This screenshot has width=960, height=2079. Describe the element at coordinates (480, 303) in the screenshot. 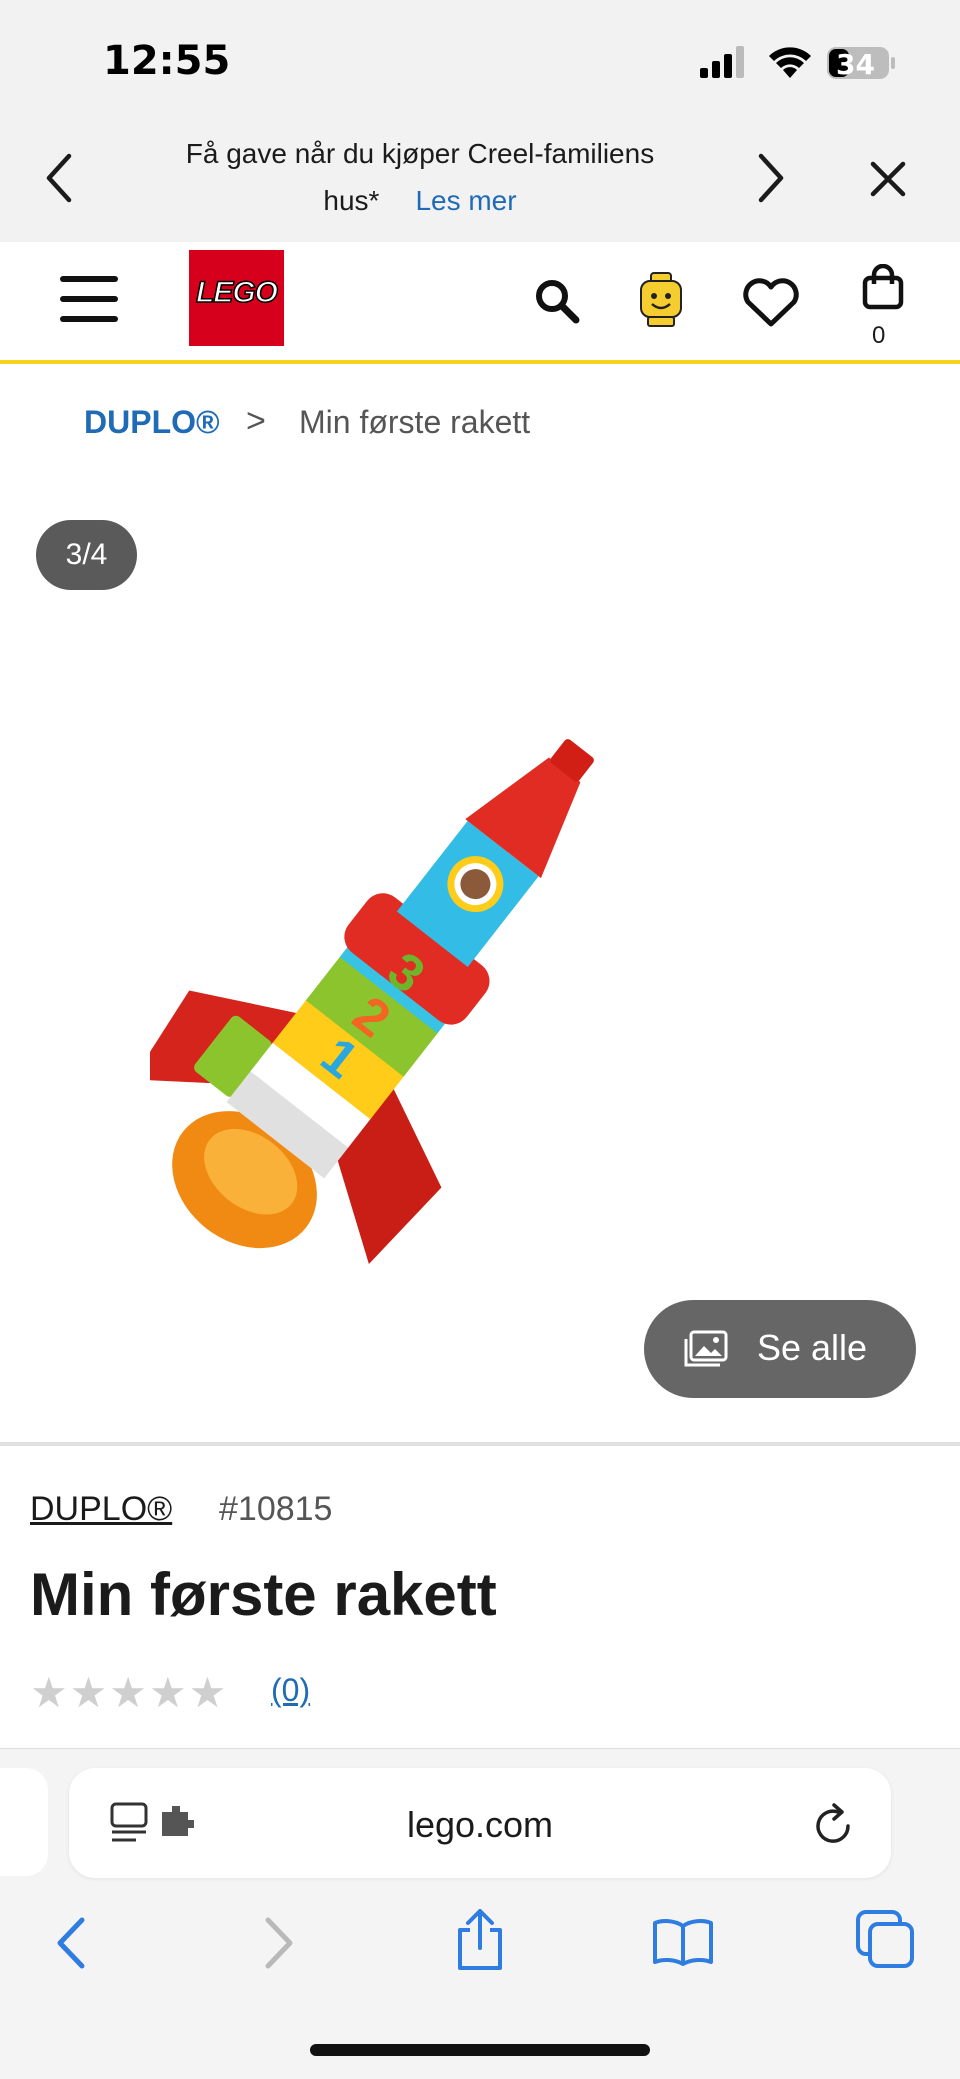

I see `site-header` at that location.